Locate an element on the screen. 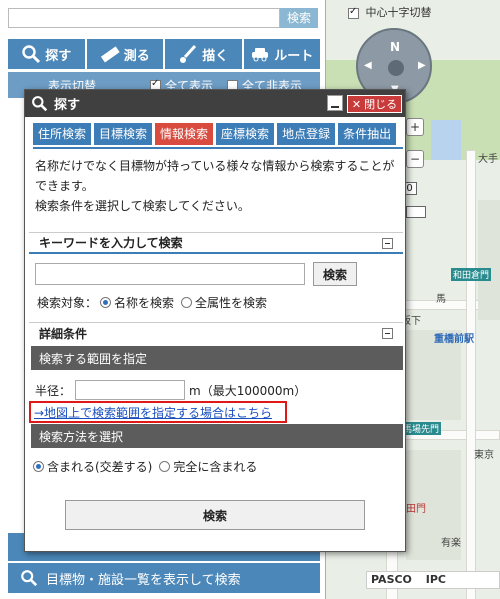  tab-point-register: 地点登録 is located at coordinates (306, 134).